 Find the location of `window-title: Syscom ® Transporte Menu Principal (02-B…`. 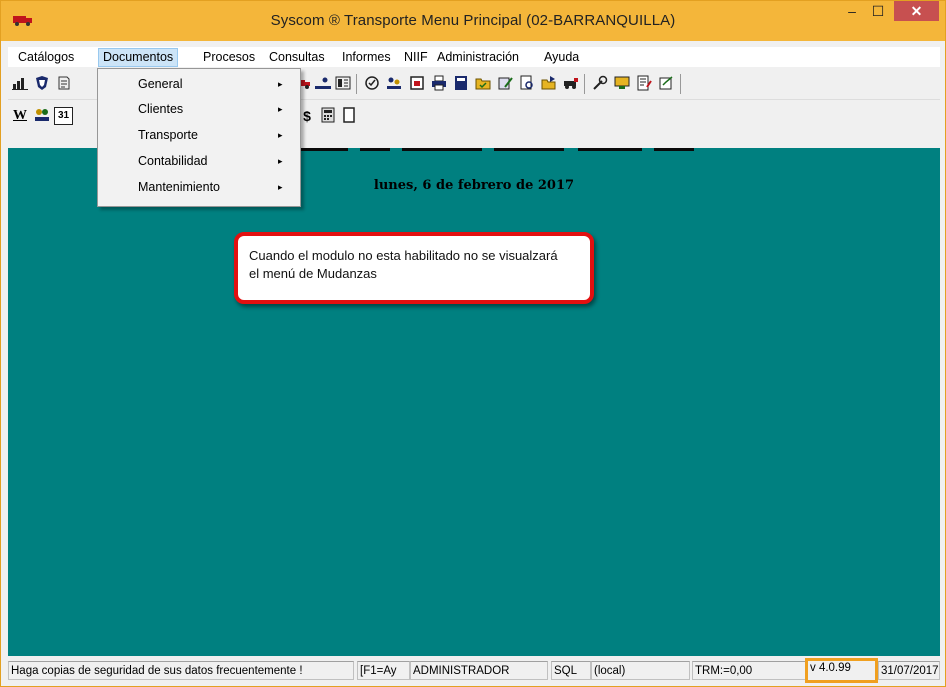

window-title: Syscom ® Transporte Menu Principal (02-B… is located at coordinates (473, 20).